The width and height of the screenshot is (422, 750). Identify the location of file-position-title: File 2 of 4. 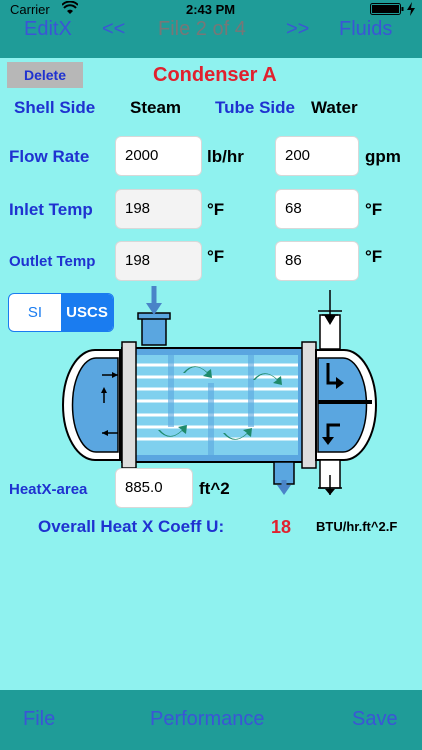
(202, 29).